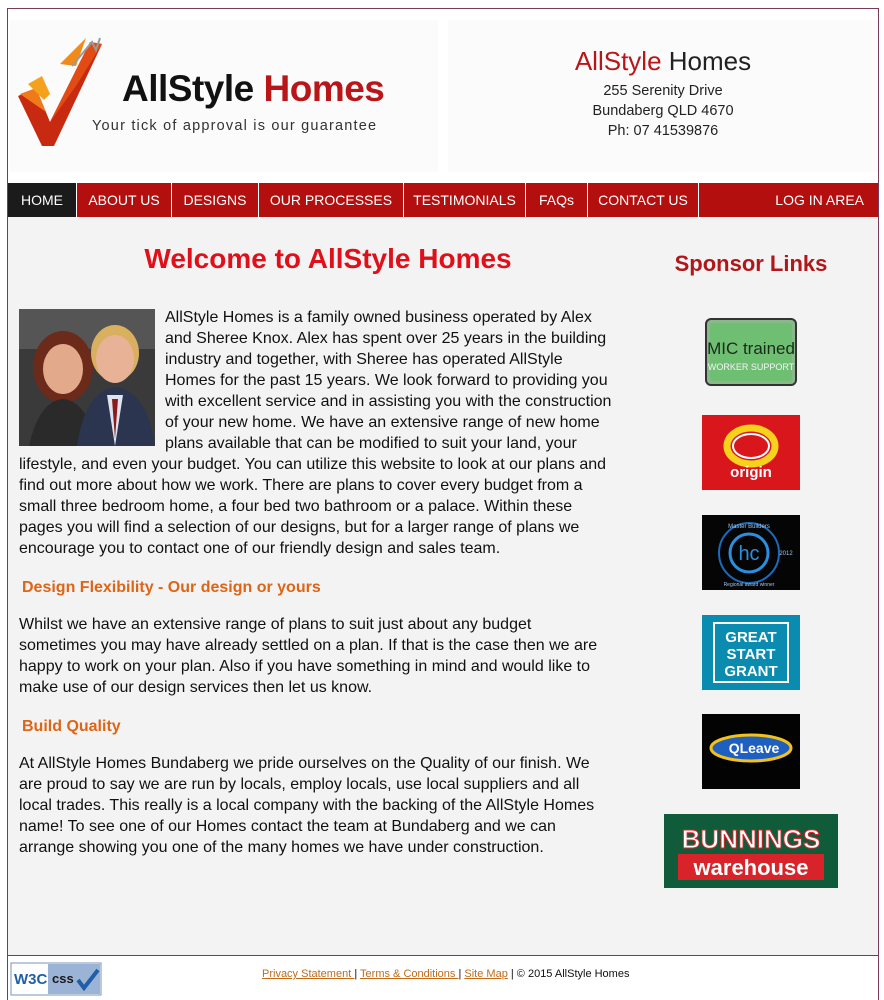 The image size is (884, 1000). What do you see at coordinates (751, 472) in the screenshot?
I see `origin-label: origin` at bounding box center [751, 472].